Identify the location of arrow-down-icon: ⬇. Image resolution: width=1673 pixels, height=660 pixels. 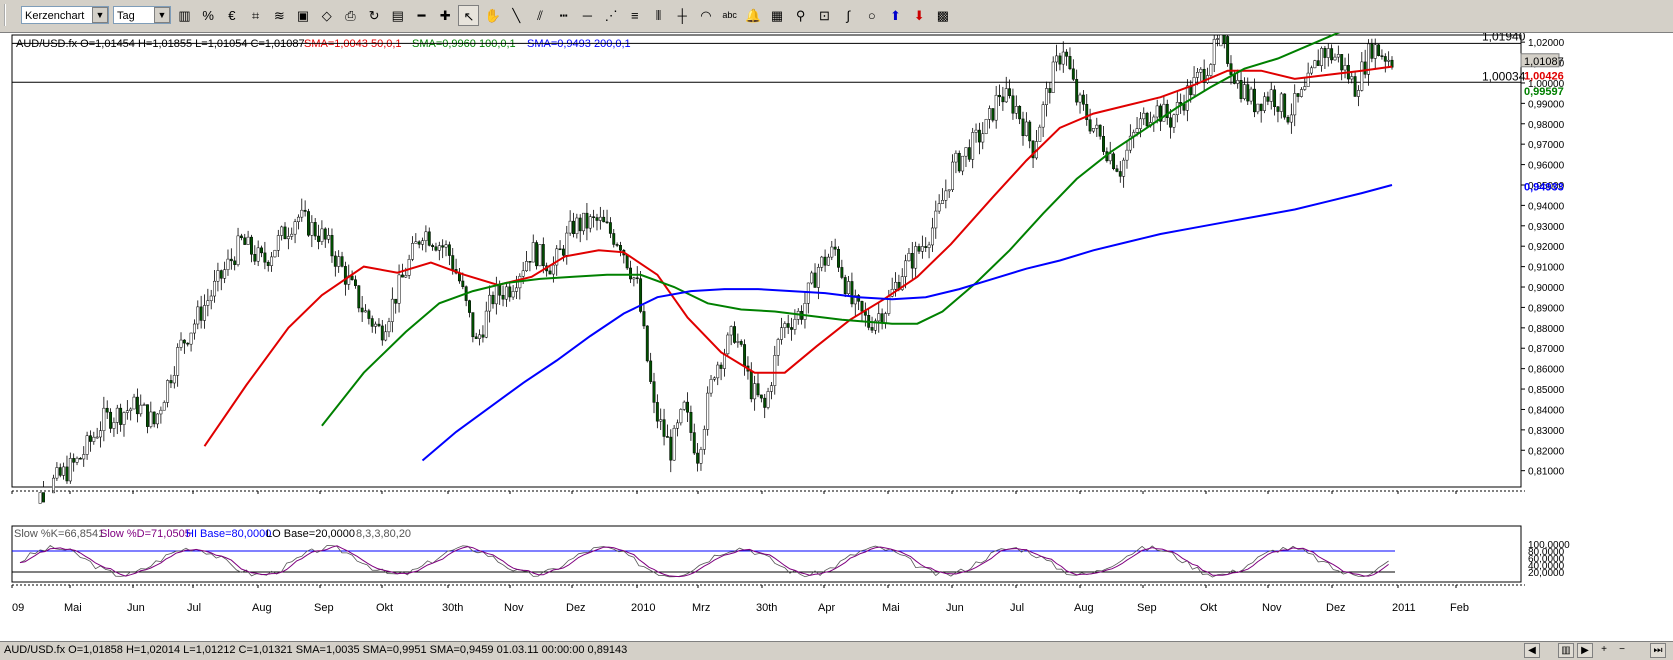
(919, 15).